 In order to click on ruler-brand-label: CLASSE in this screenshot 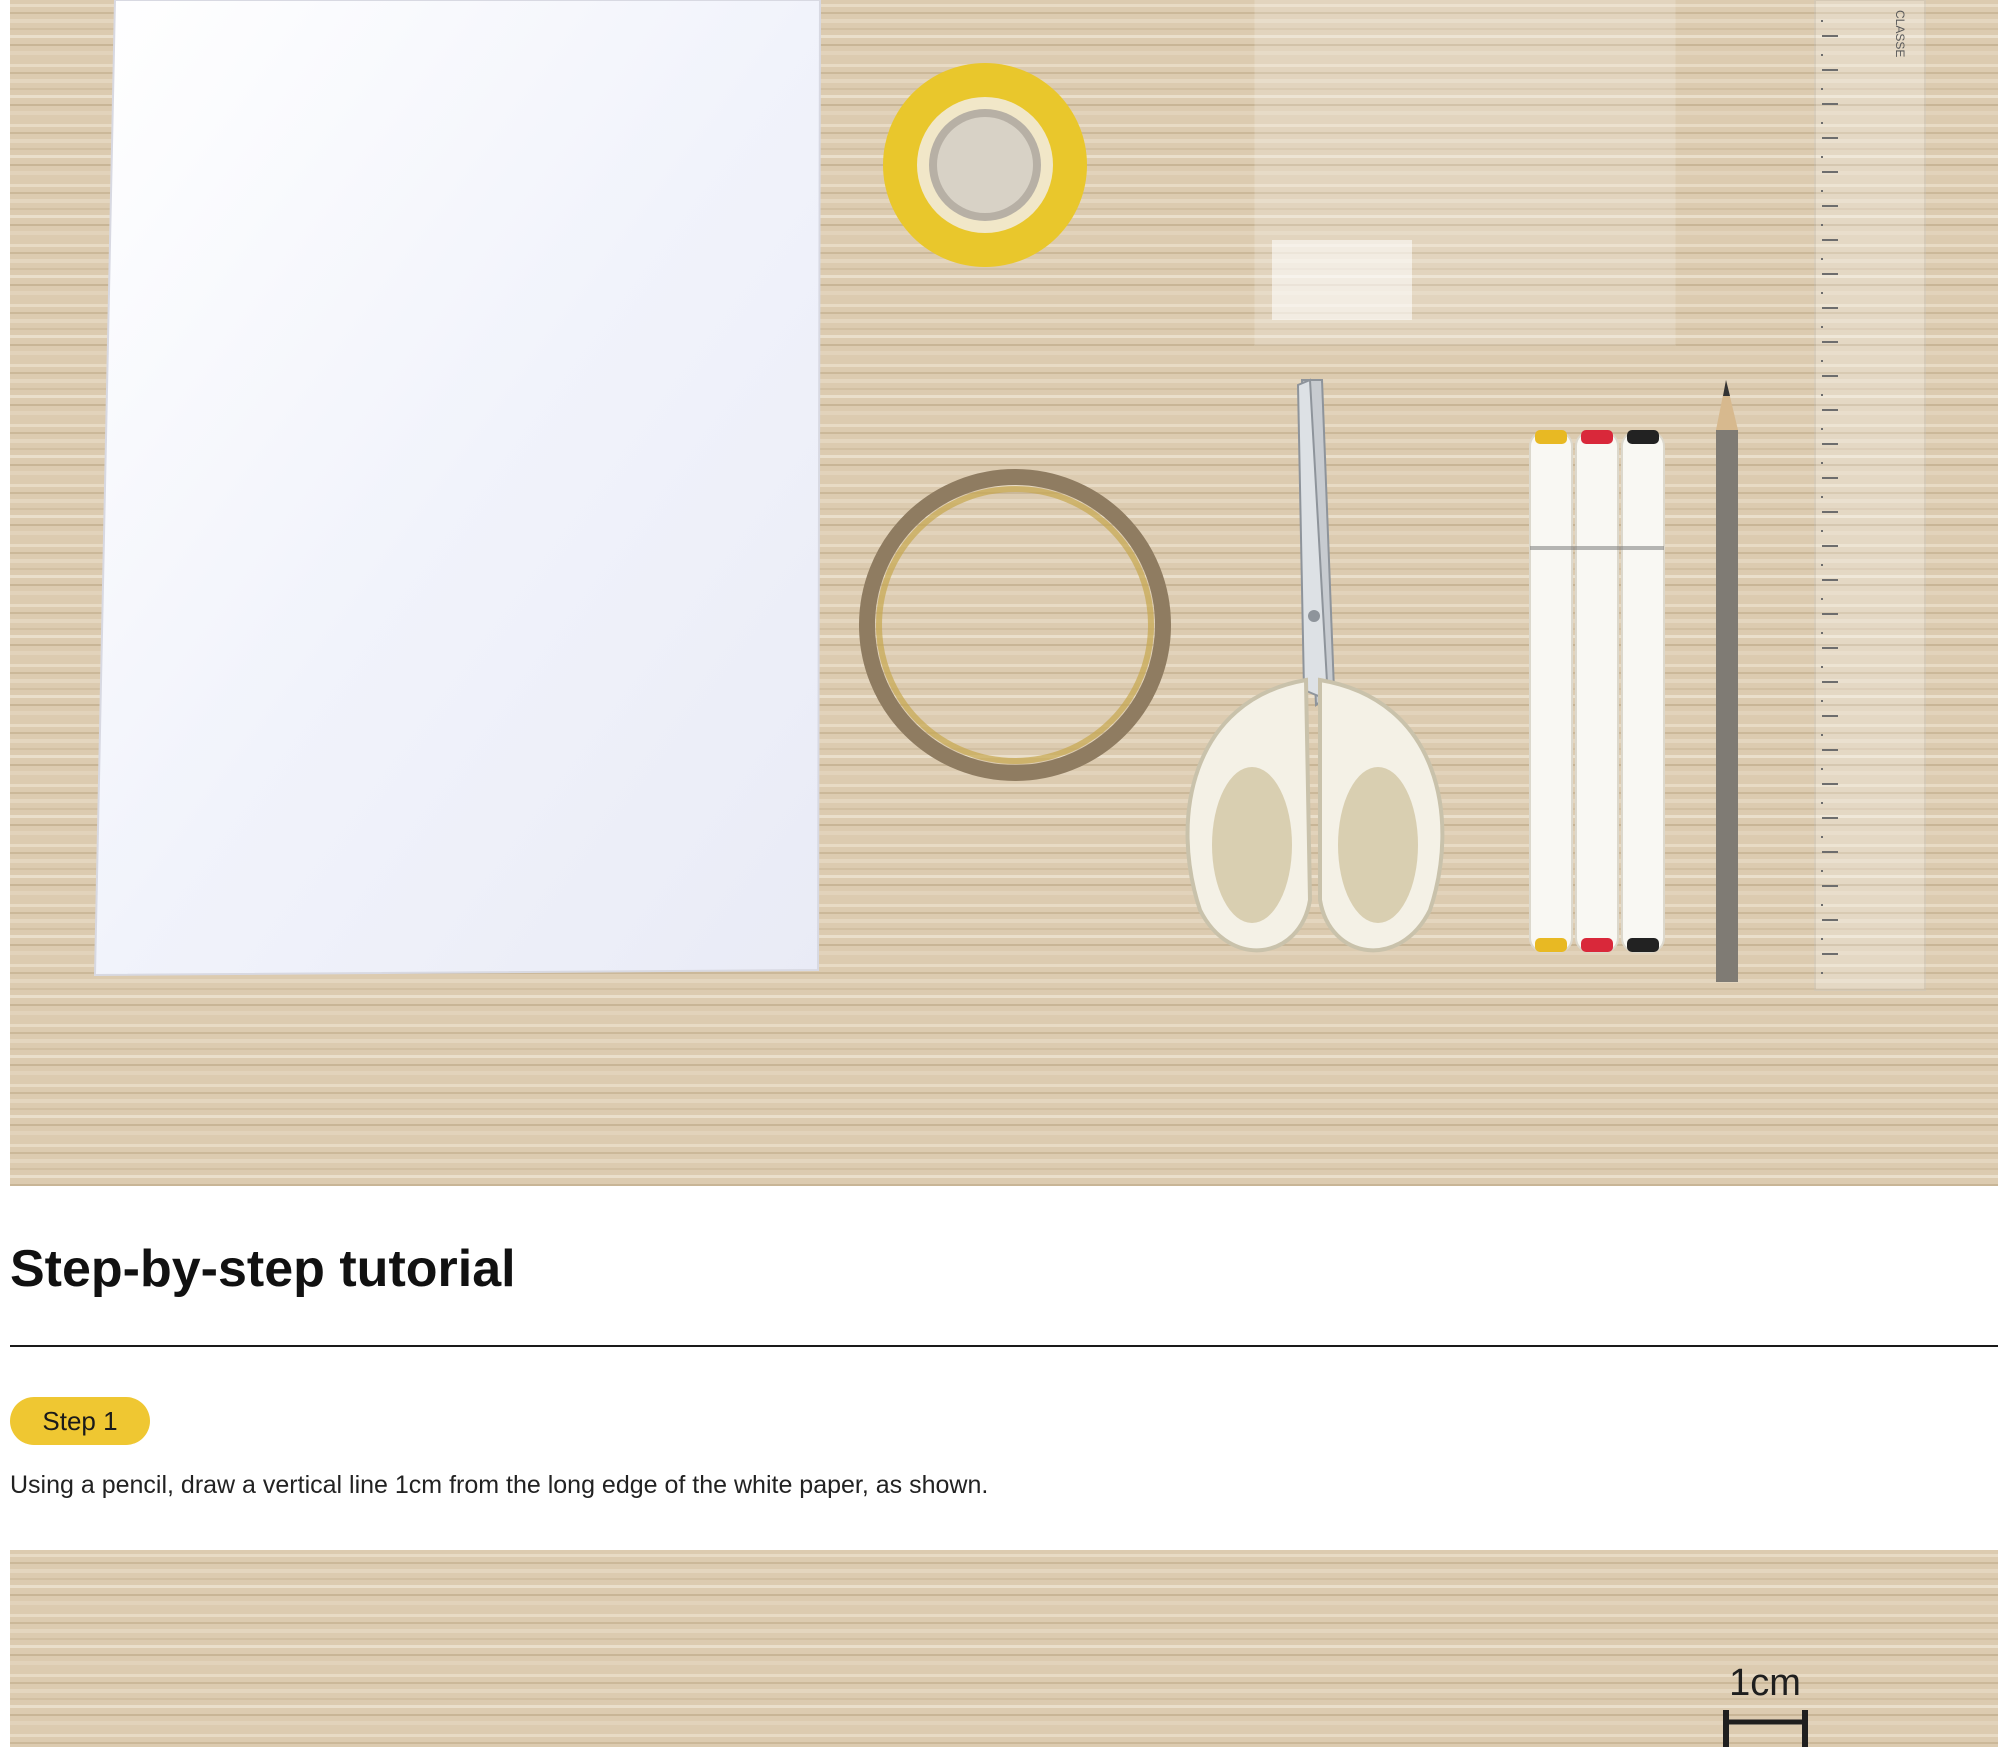, I will do `click(1900, 33)`.